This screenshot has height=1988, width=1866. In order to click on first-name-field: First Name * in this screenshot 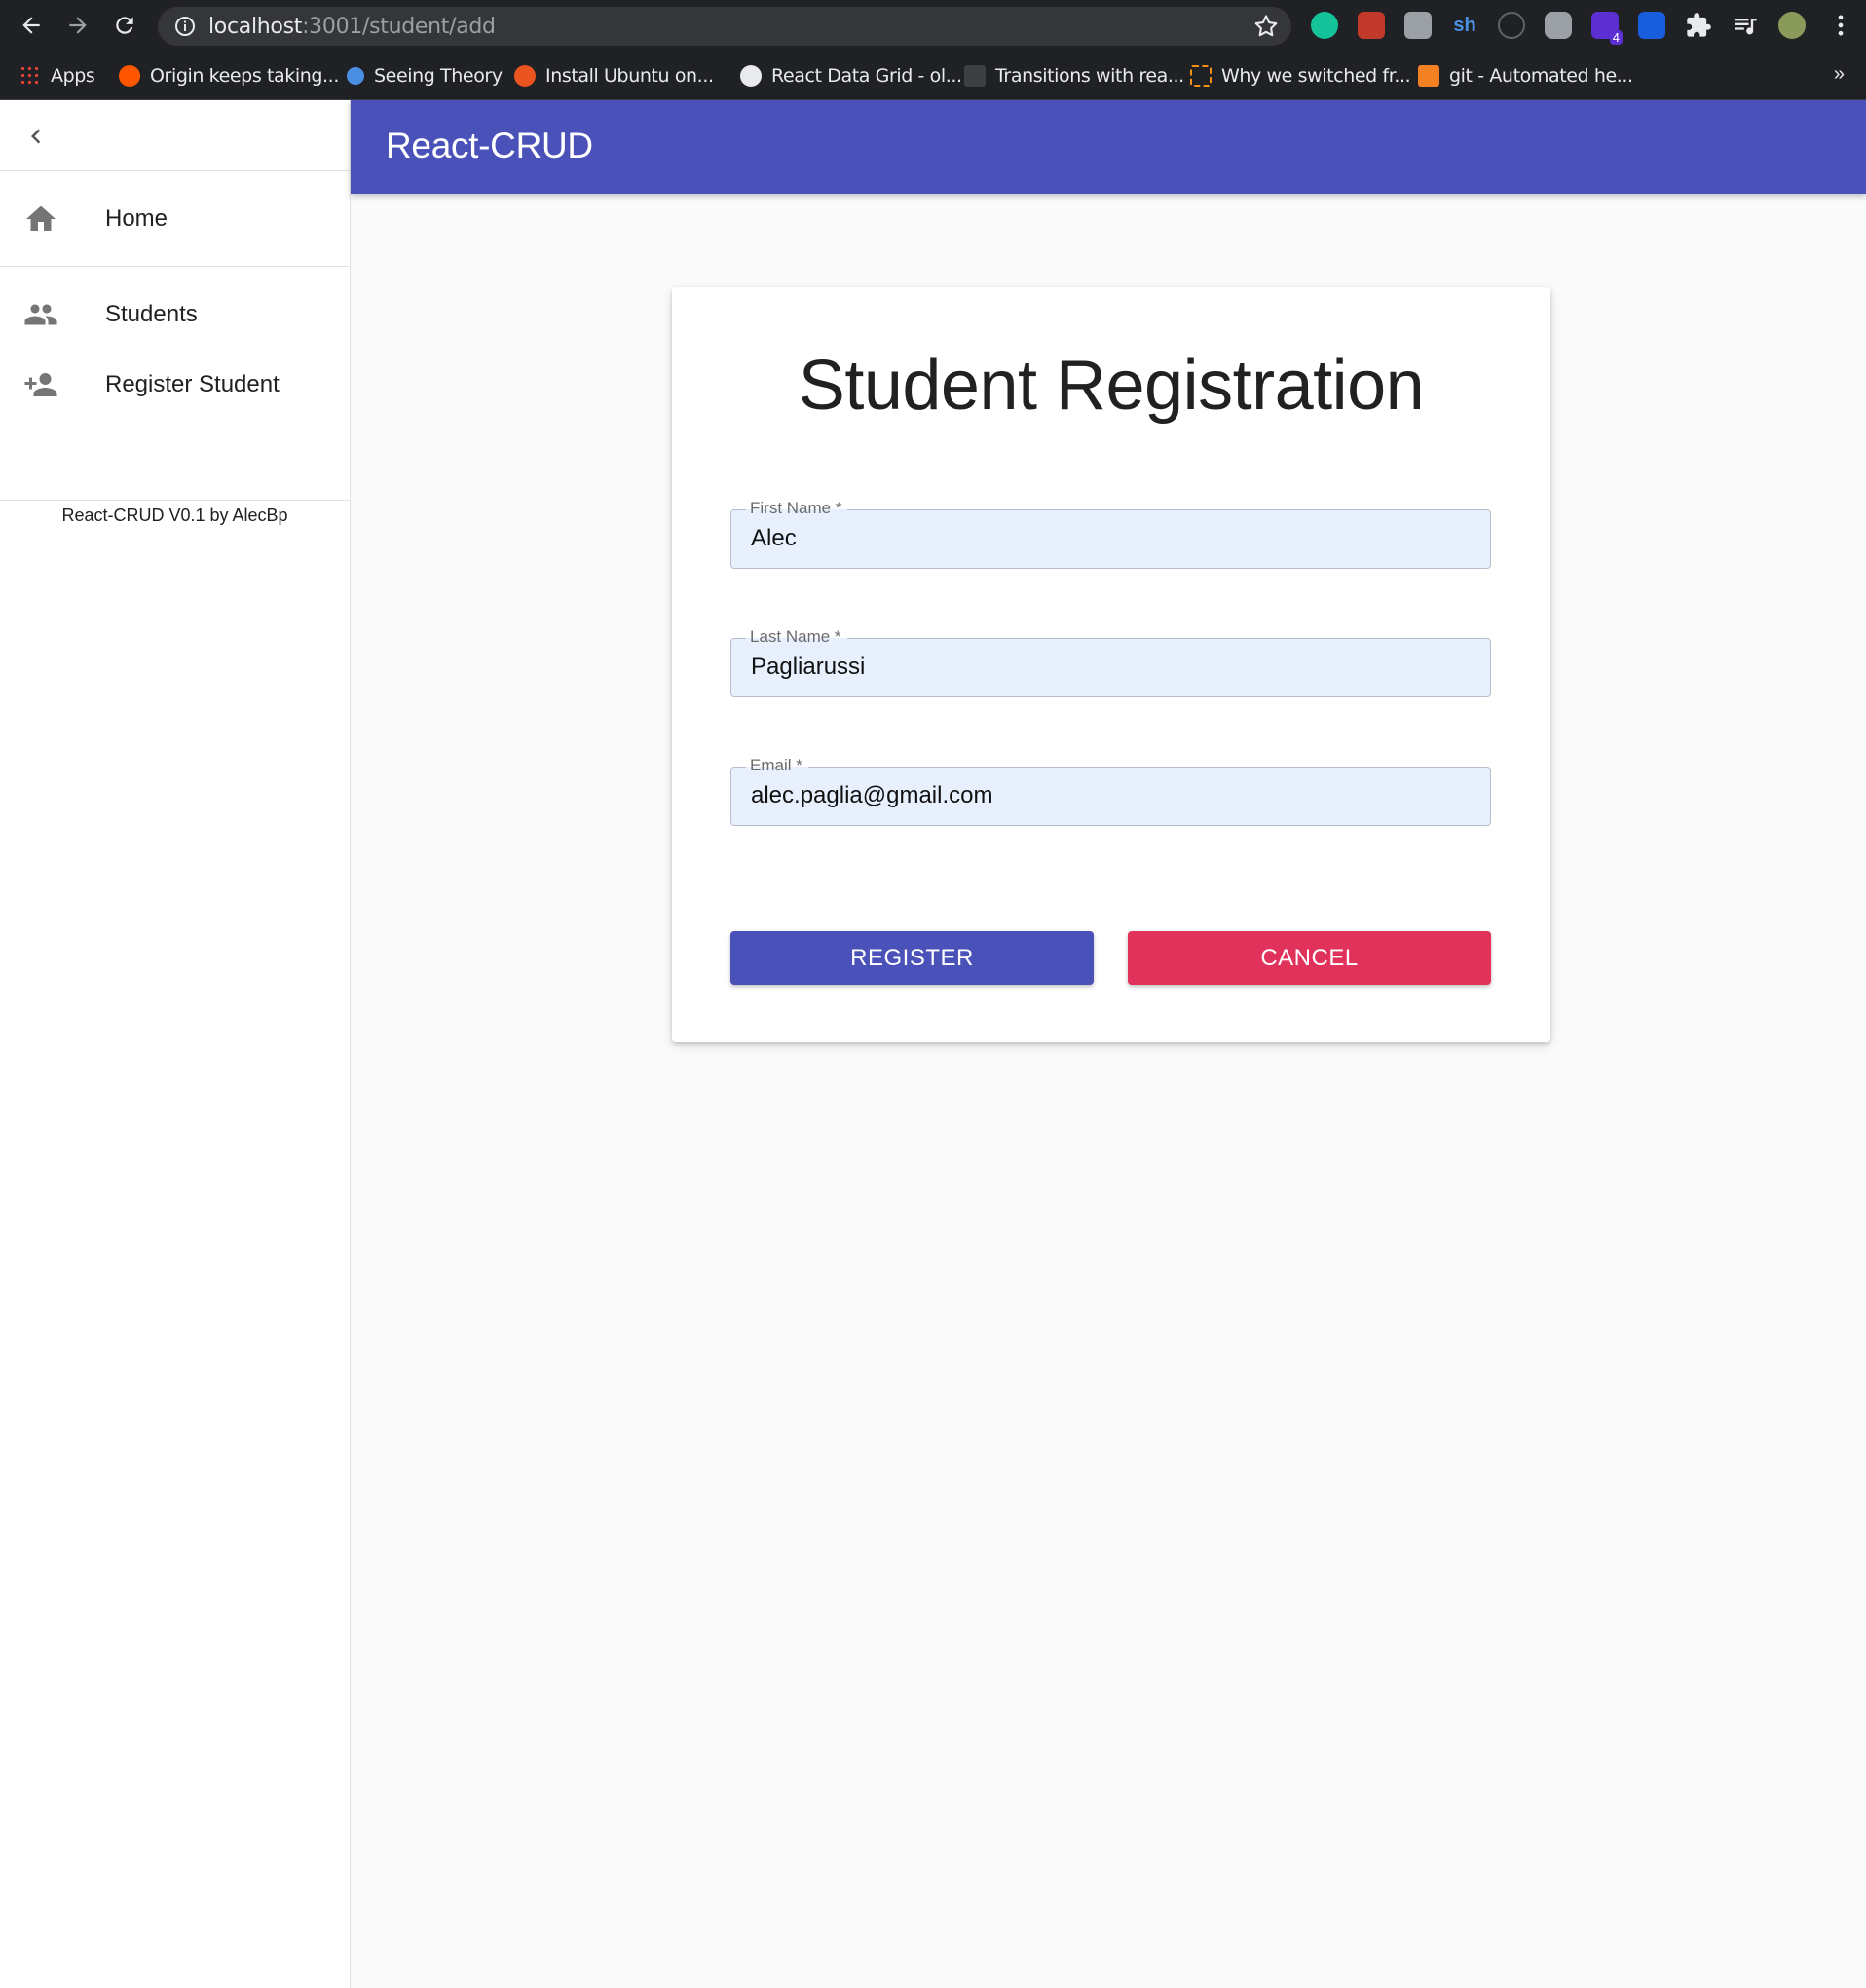, I will do `click(1110, 534)`.